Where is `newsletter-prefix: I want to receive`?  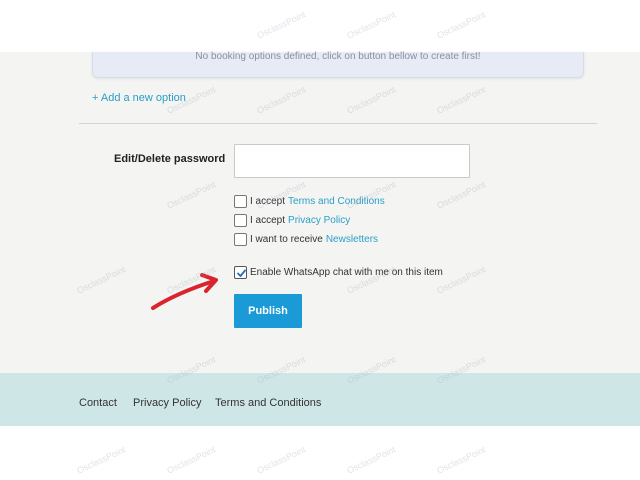
newsletter-prefix: I want to receive is located at coordinates (286, 239).